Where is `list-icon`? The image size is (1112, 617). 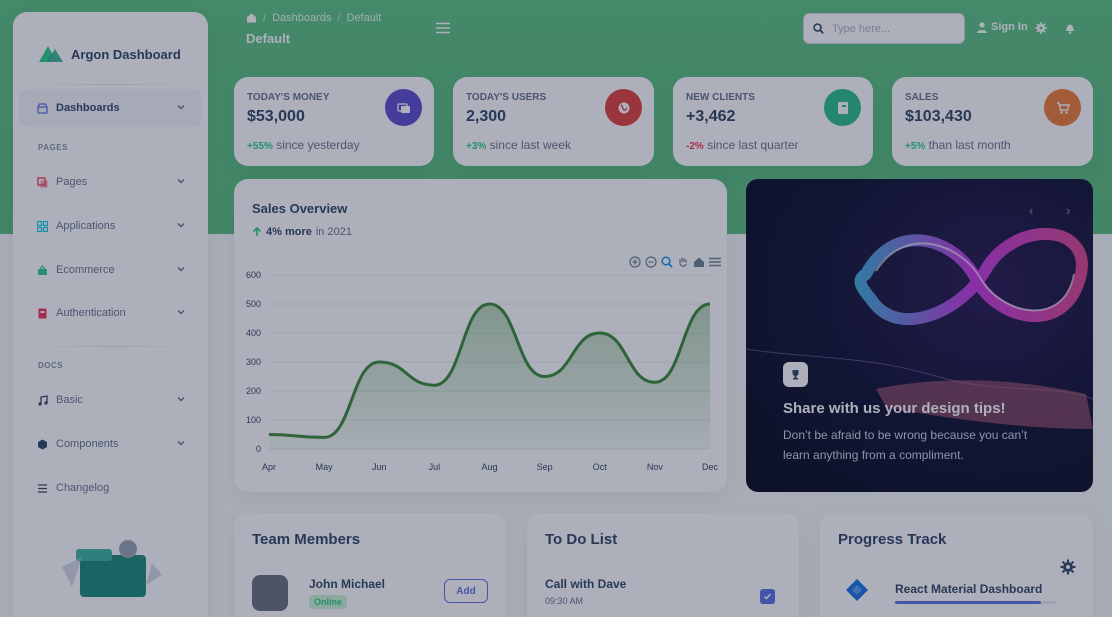 list-icon is located at coordinates (42, 488).